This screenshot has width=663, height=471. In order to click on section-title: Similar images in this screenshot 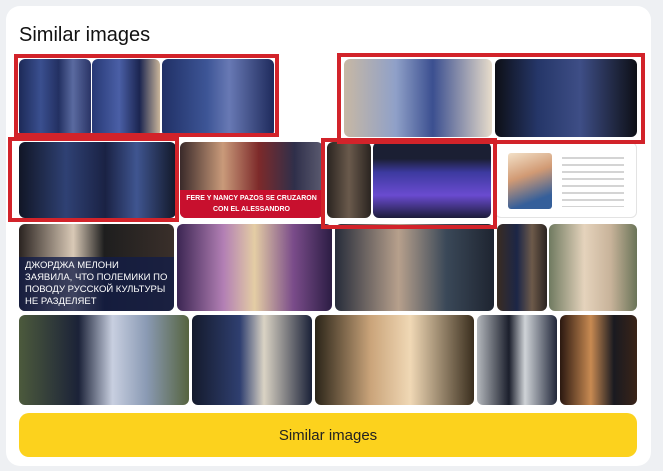, I will do `click(85, 35)`.